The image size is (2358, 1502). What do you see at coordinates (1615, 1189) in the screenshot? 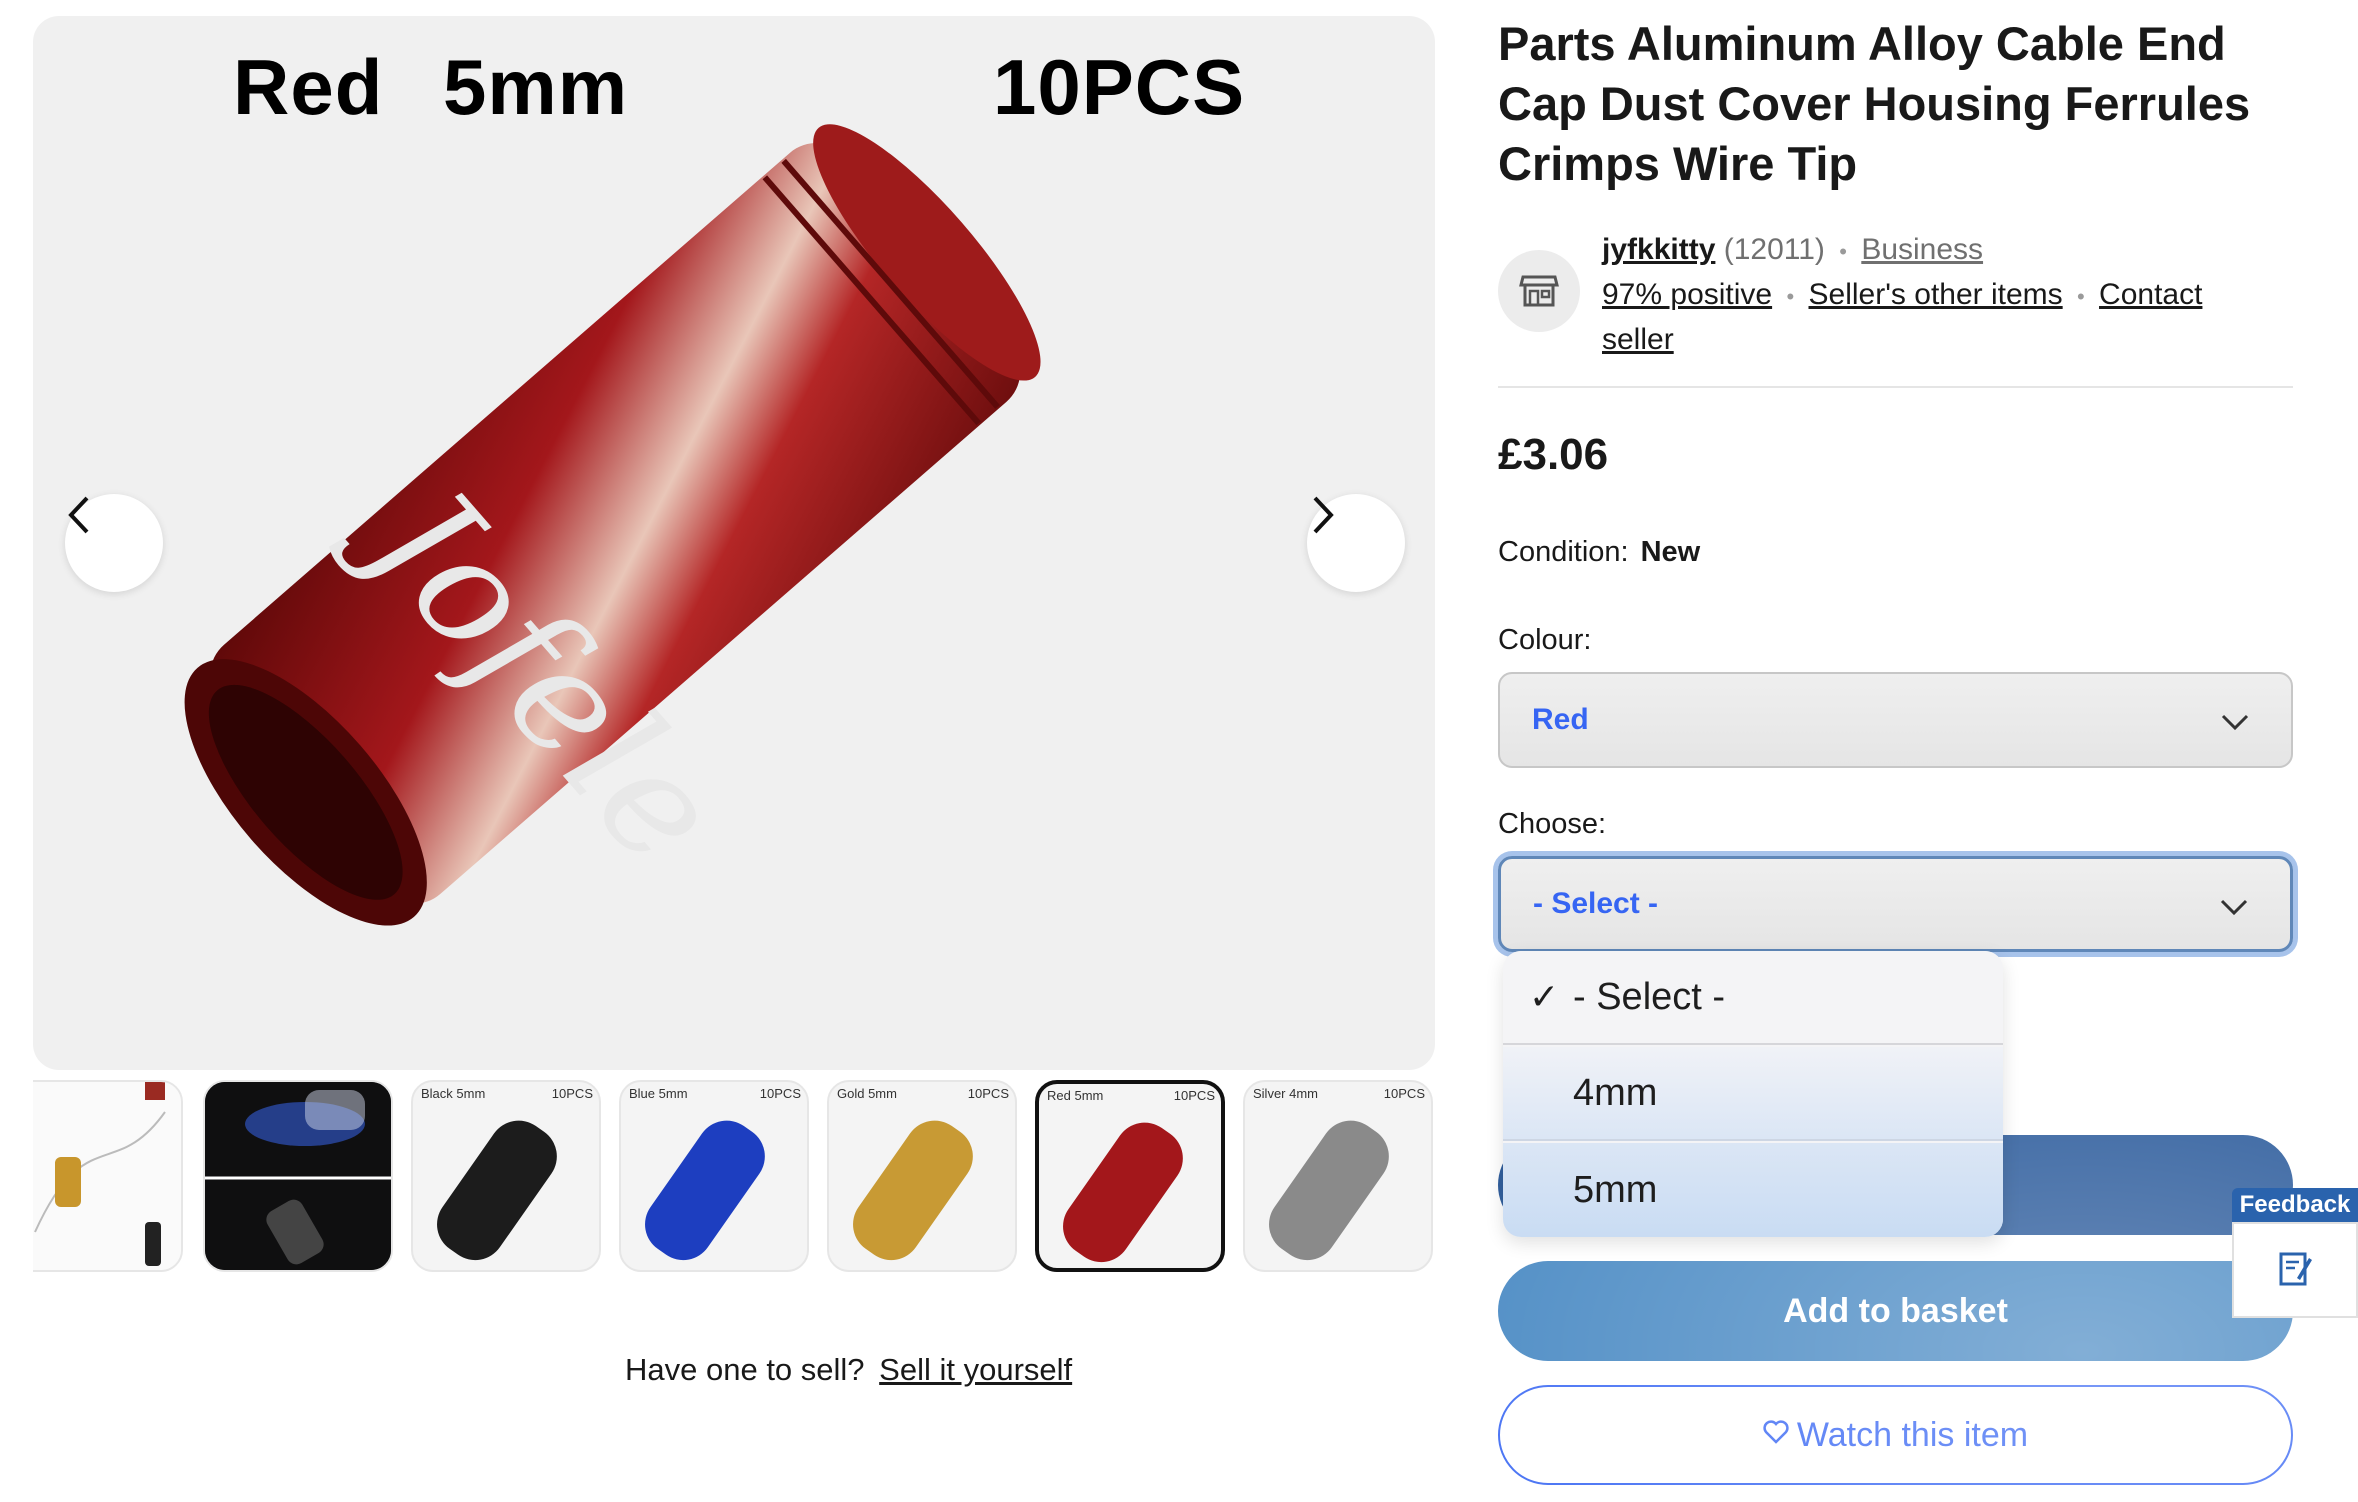
I see `option-label: 5mm` at bounding box center [1615, 1189].